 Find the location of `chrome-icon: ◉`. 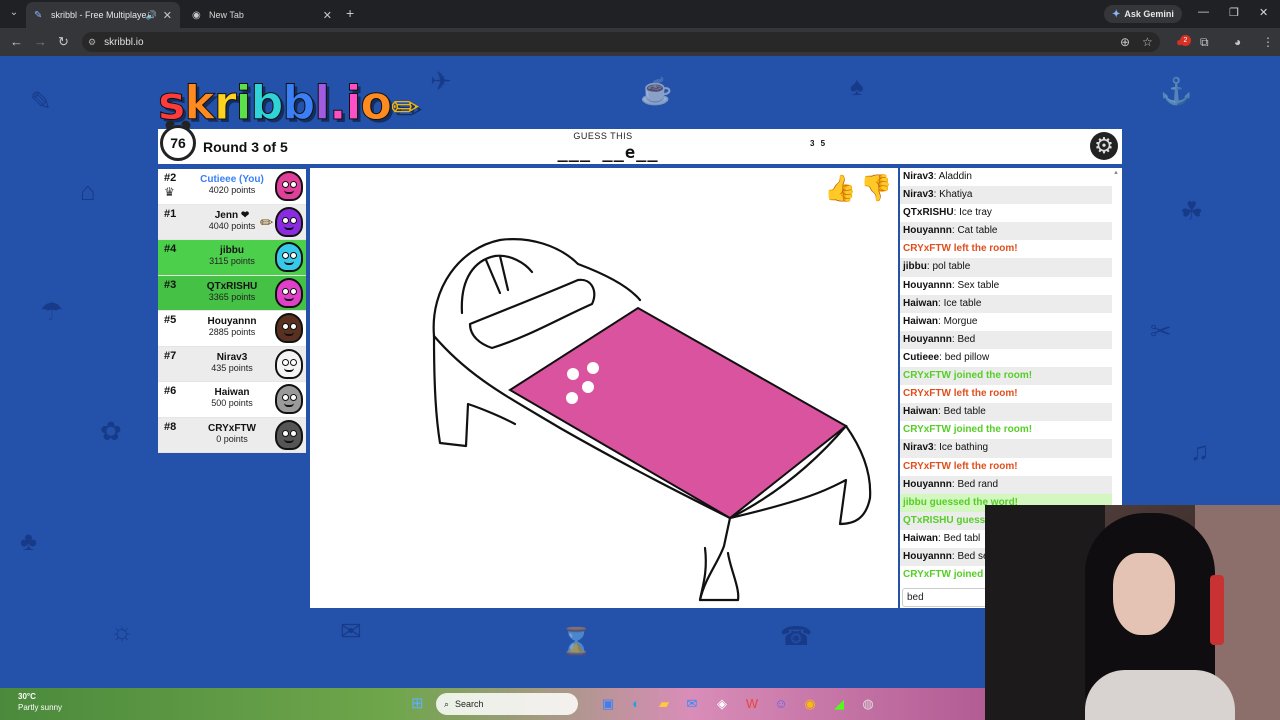

chrome-icon: ◉ is located at coordinates (810, 704).